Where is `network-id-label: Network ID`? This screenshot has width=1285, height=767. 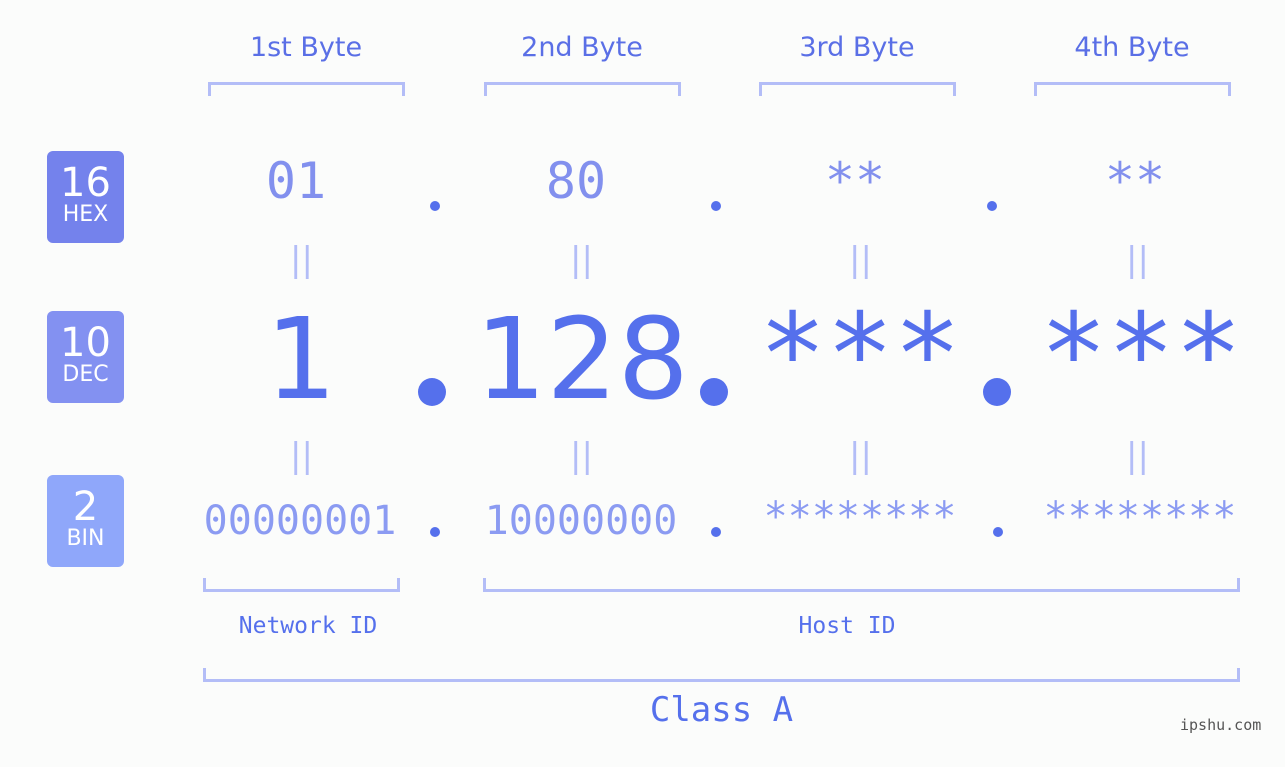
network-id-label: Network ID is located at coordinates (308, 626).